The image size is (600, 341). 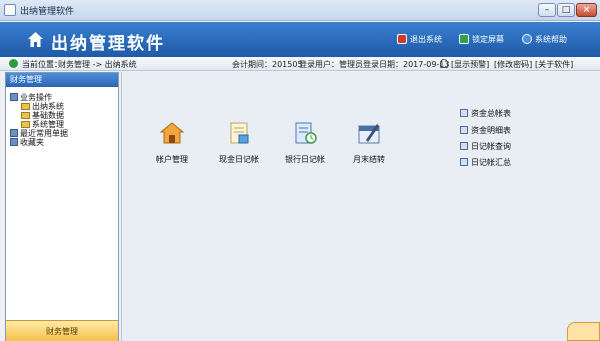 What do you see at coordinates (62, 80) in the screenshot?
I see `sidebar-header: 财务管理` at bounding box center [62, 80].